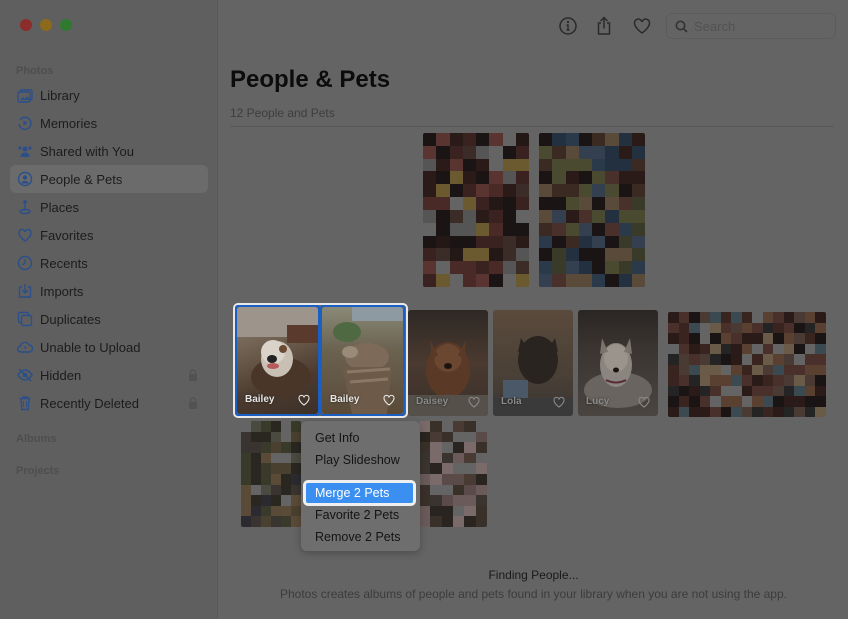 The width and height of the screenshot is (848, 619). What do you see at coordinates (37, 471) in the screenshot?
I see `section-projects: Projects` at bounding box center [37, 471].